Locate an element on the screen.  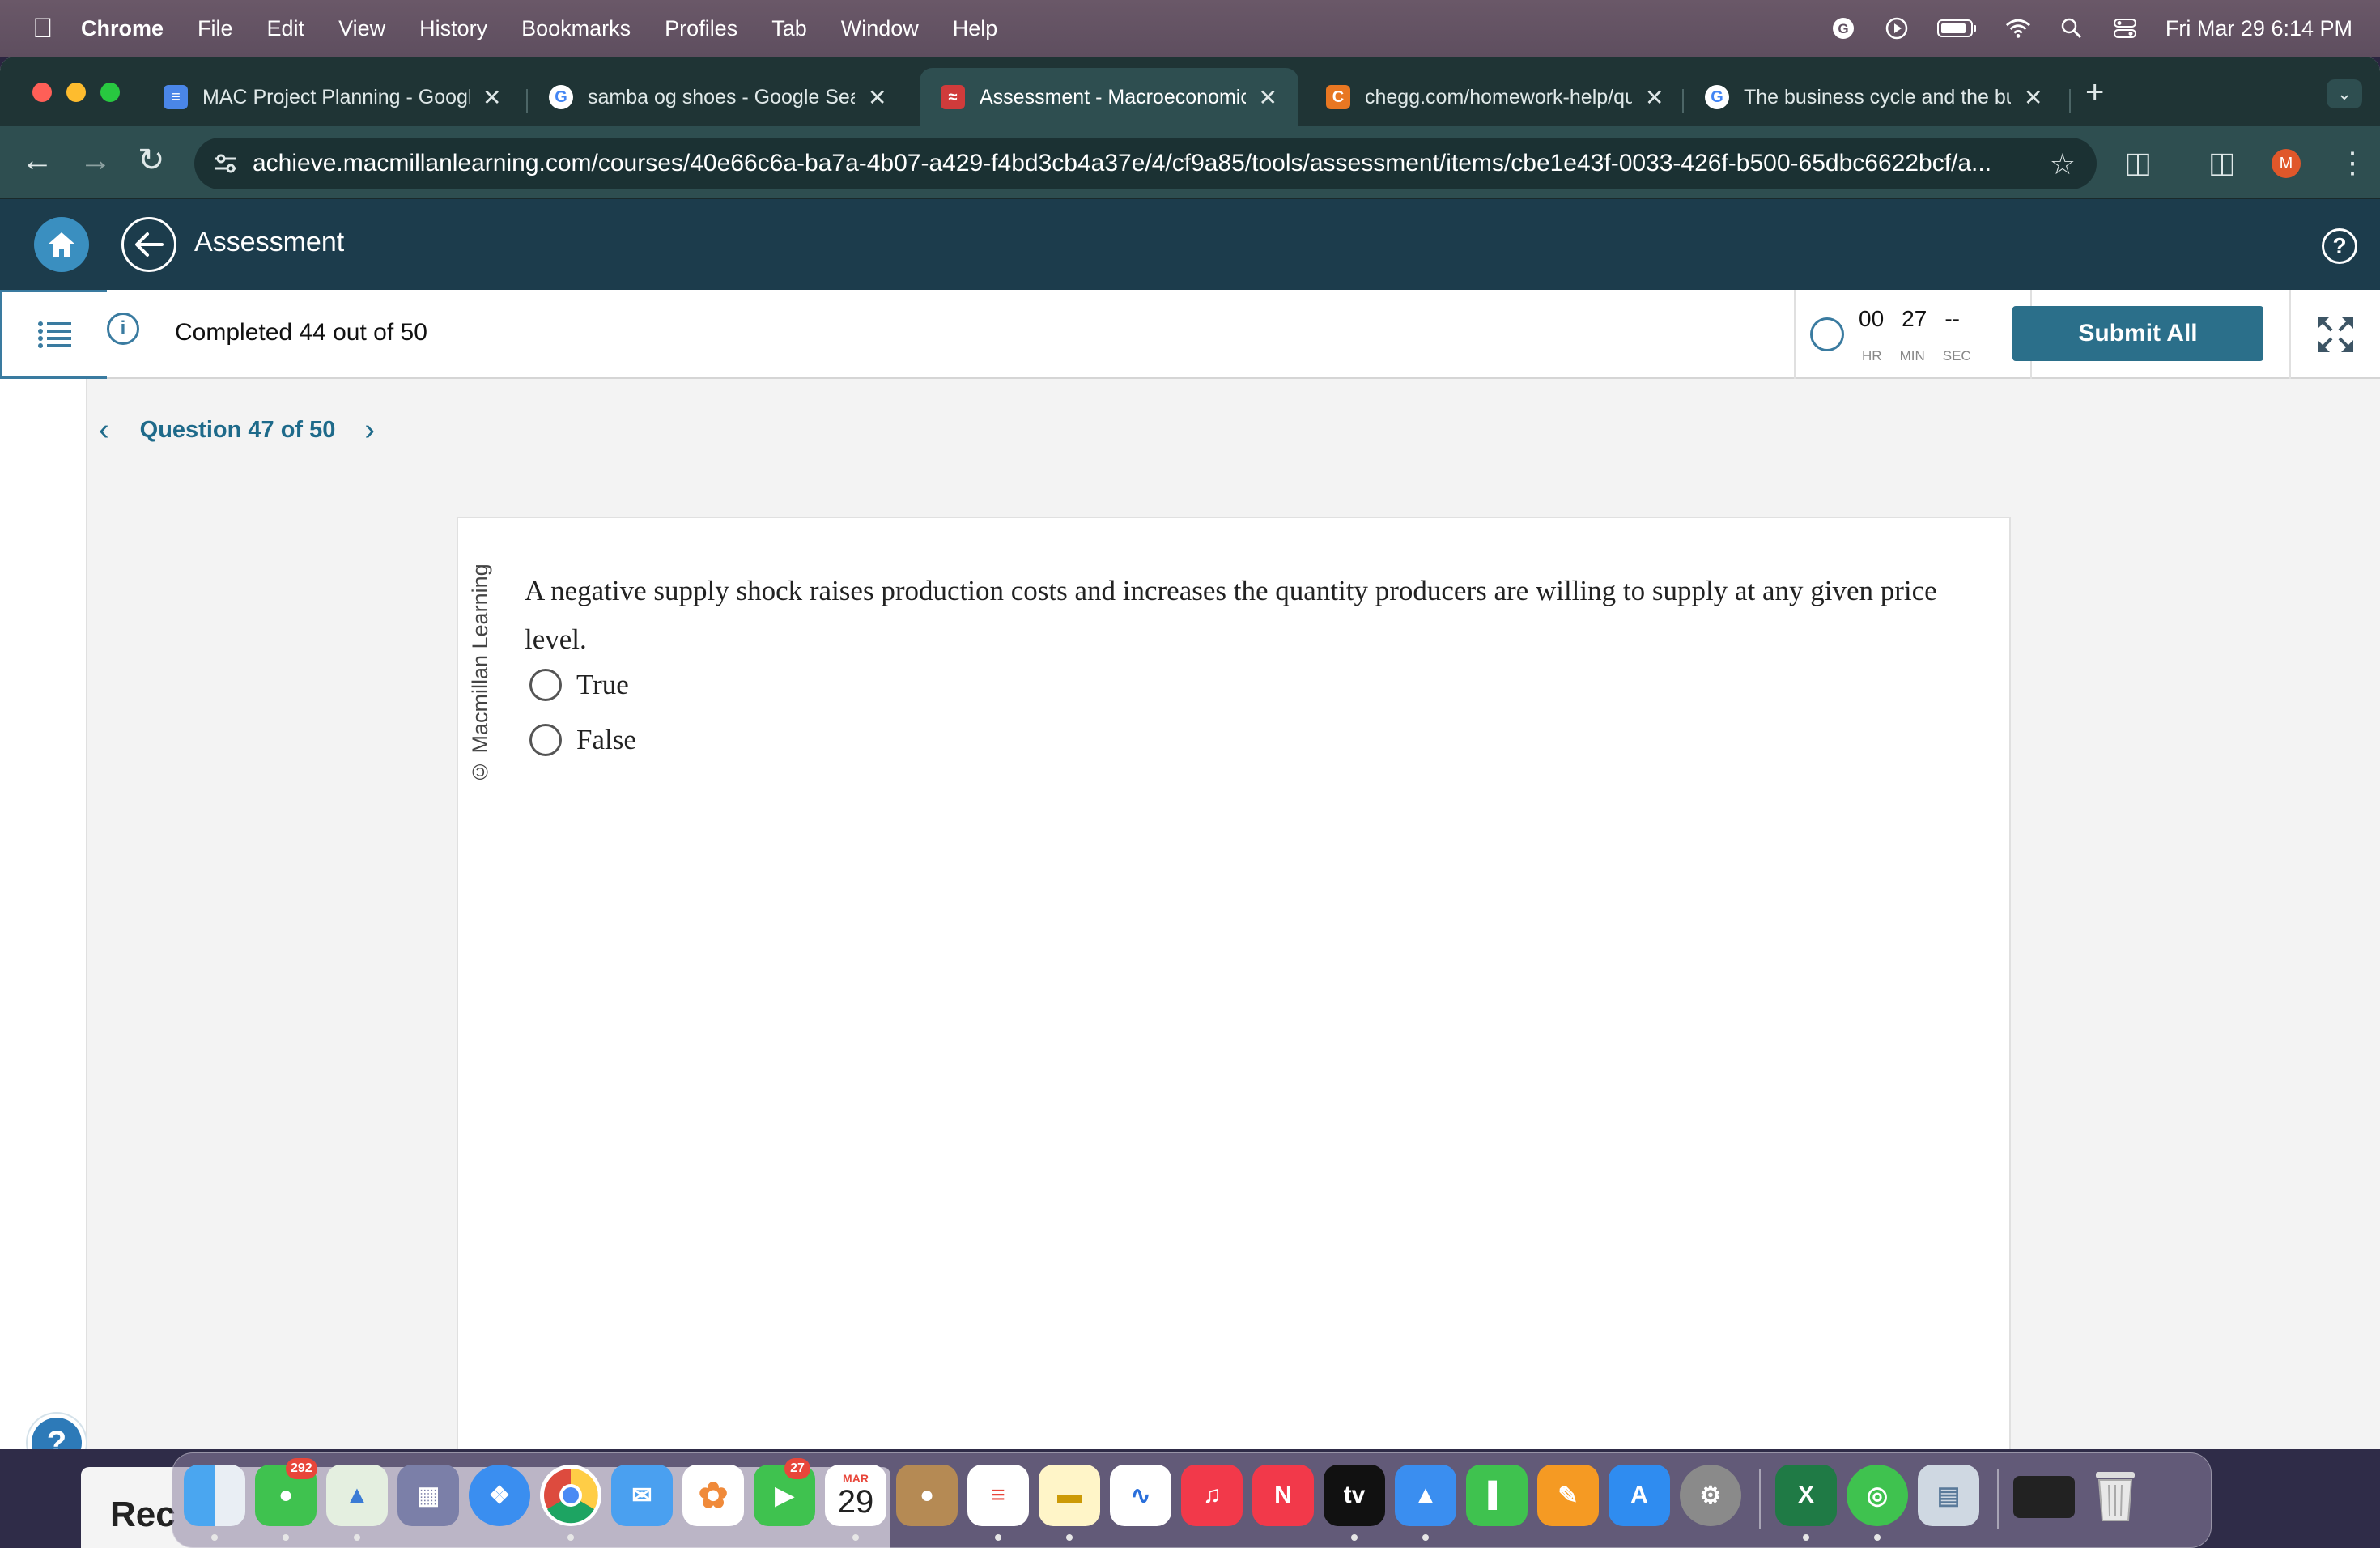
minimized-window-thumbnail is located at coordinates (2044, 1497).